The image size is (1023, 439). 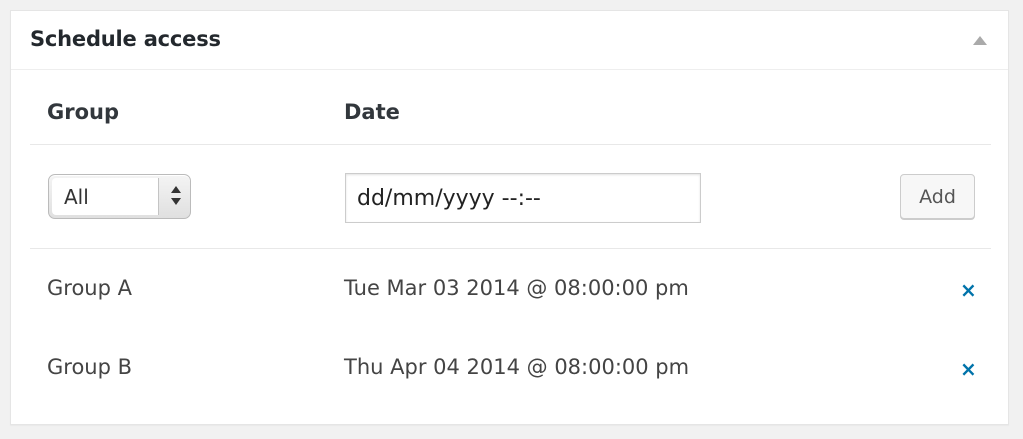 I want to click on row-group: Group B, so click(x=90, y=367).